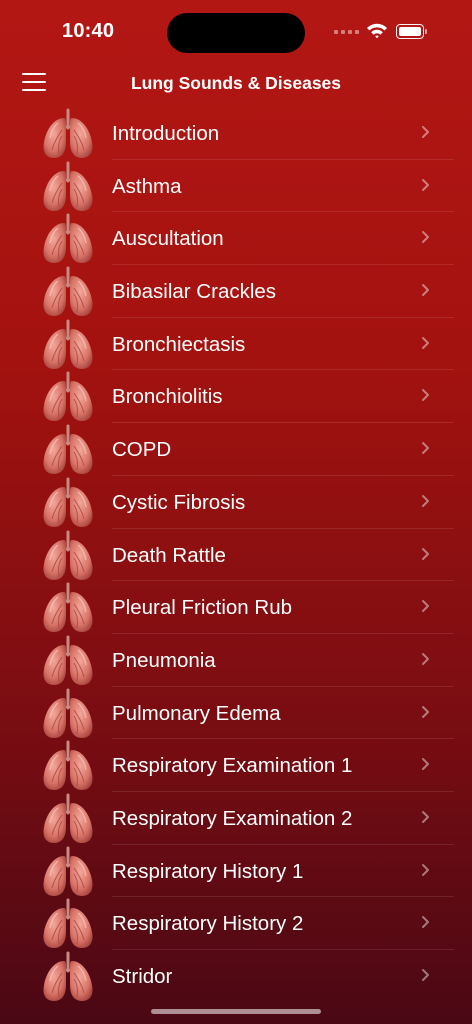  I want to click on home-indicator, so click(236, 1011).